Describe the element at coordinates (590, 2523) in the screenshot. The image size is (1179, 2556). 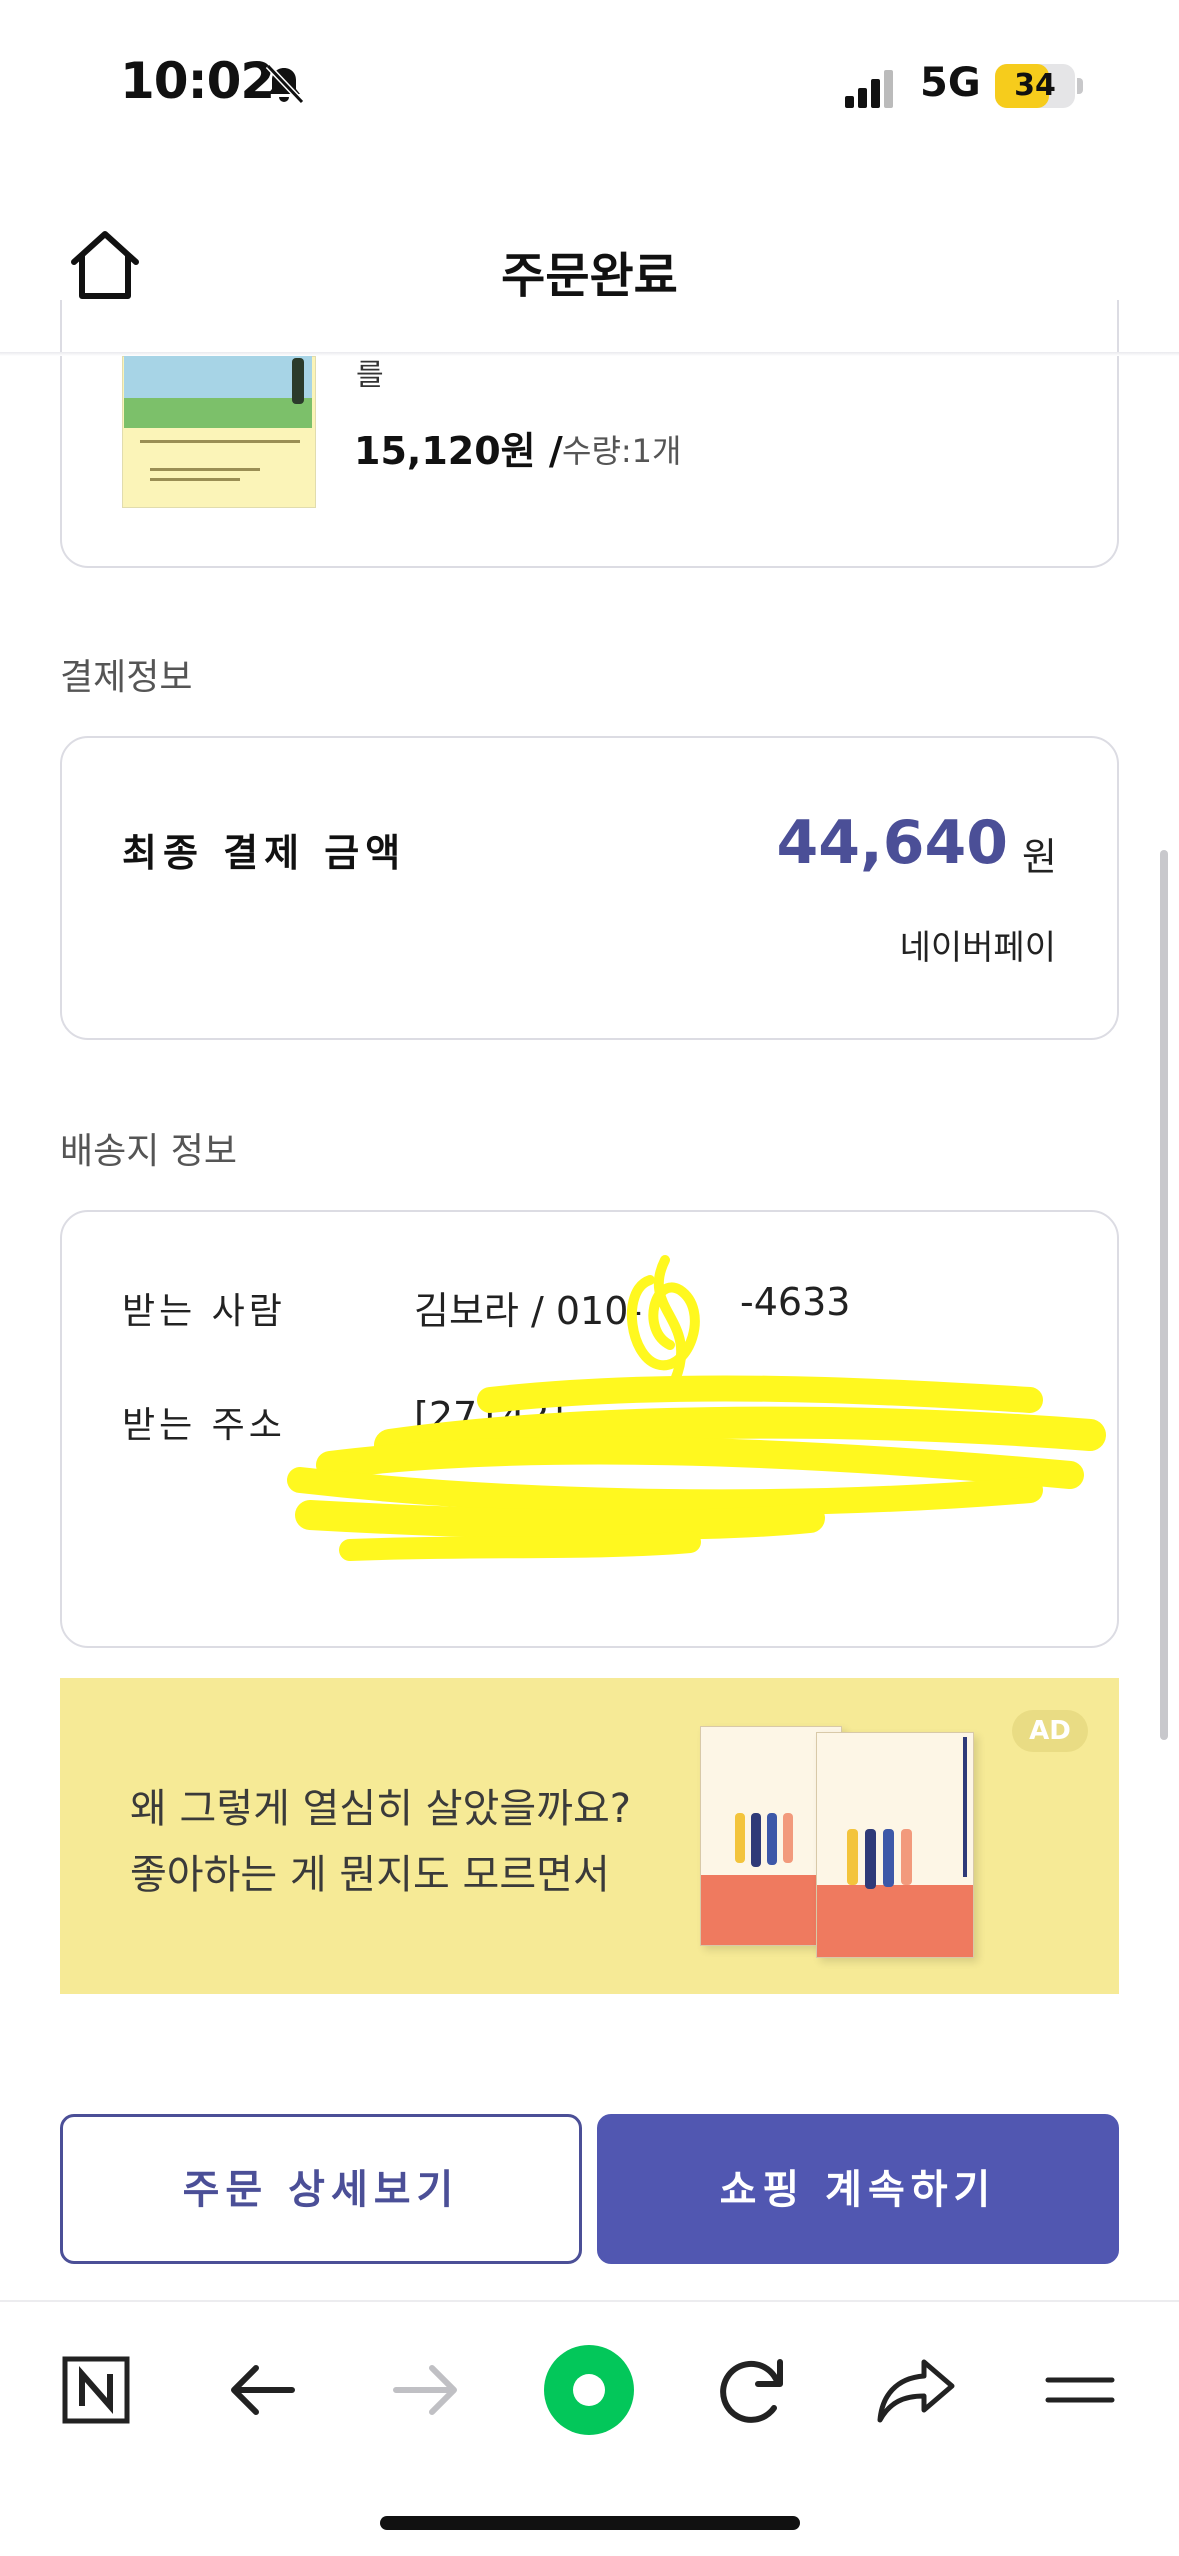
I see `home-indicator` at that location.